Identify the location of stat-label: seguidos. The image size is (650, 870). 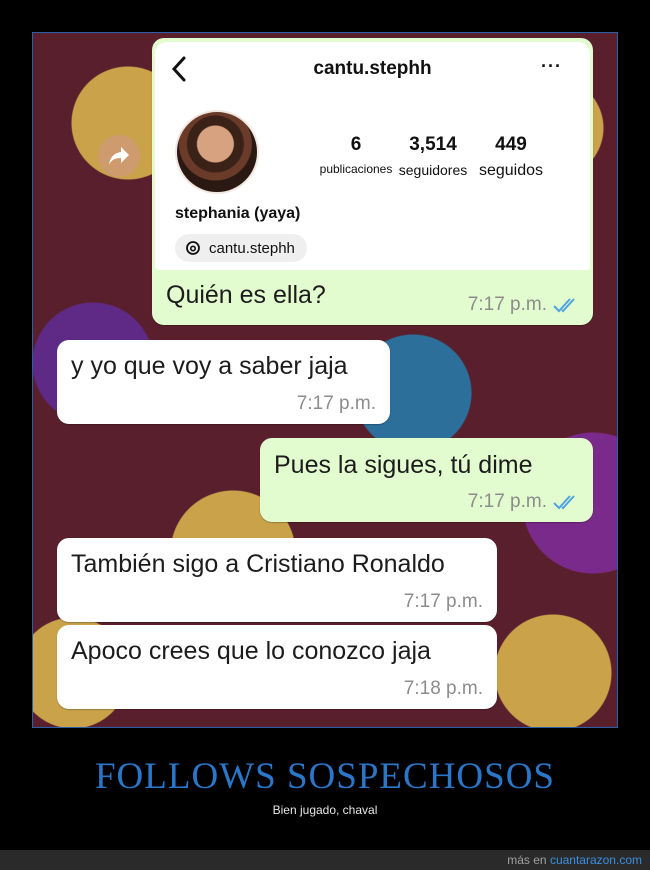
(511, 170).